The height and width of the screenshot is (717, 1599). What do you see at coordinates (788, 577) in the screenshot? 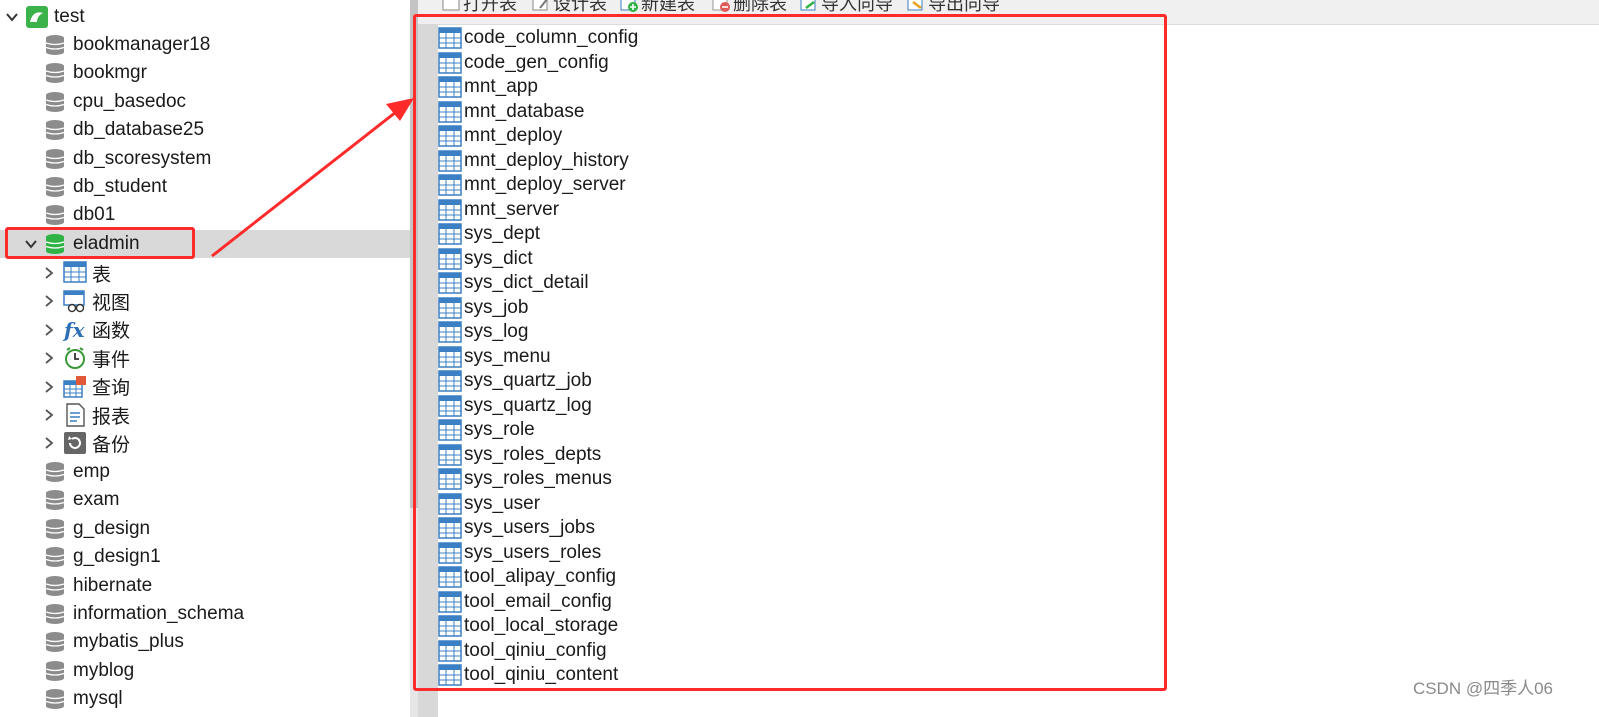
I see `table-list-item: tool_alipay_config` at bounding box center [788, 577].